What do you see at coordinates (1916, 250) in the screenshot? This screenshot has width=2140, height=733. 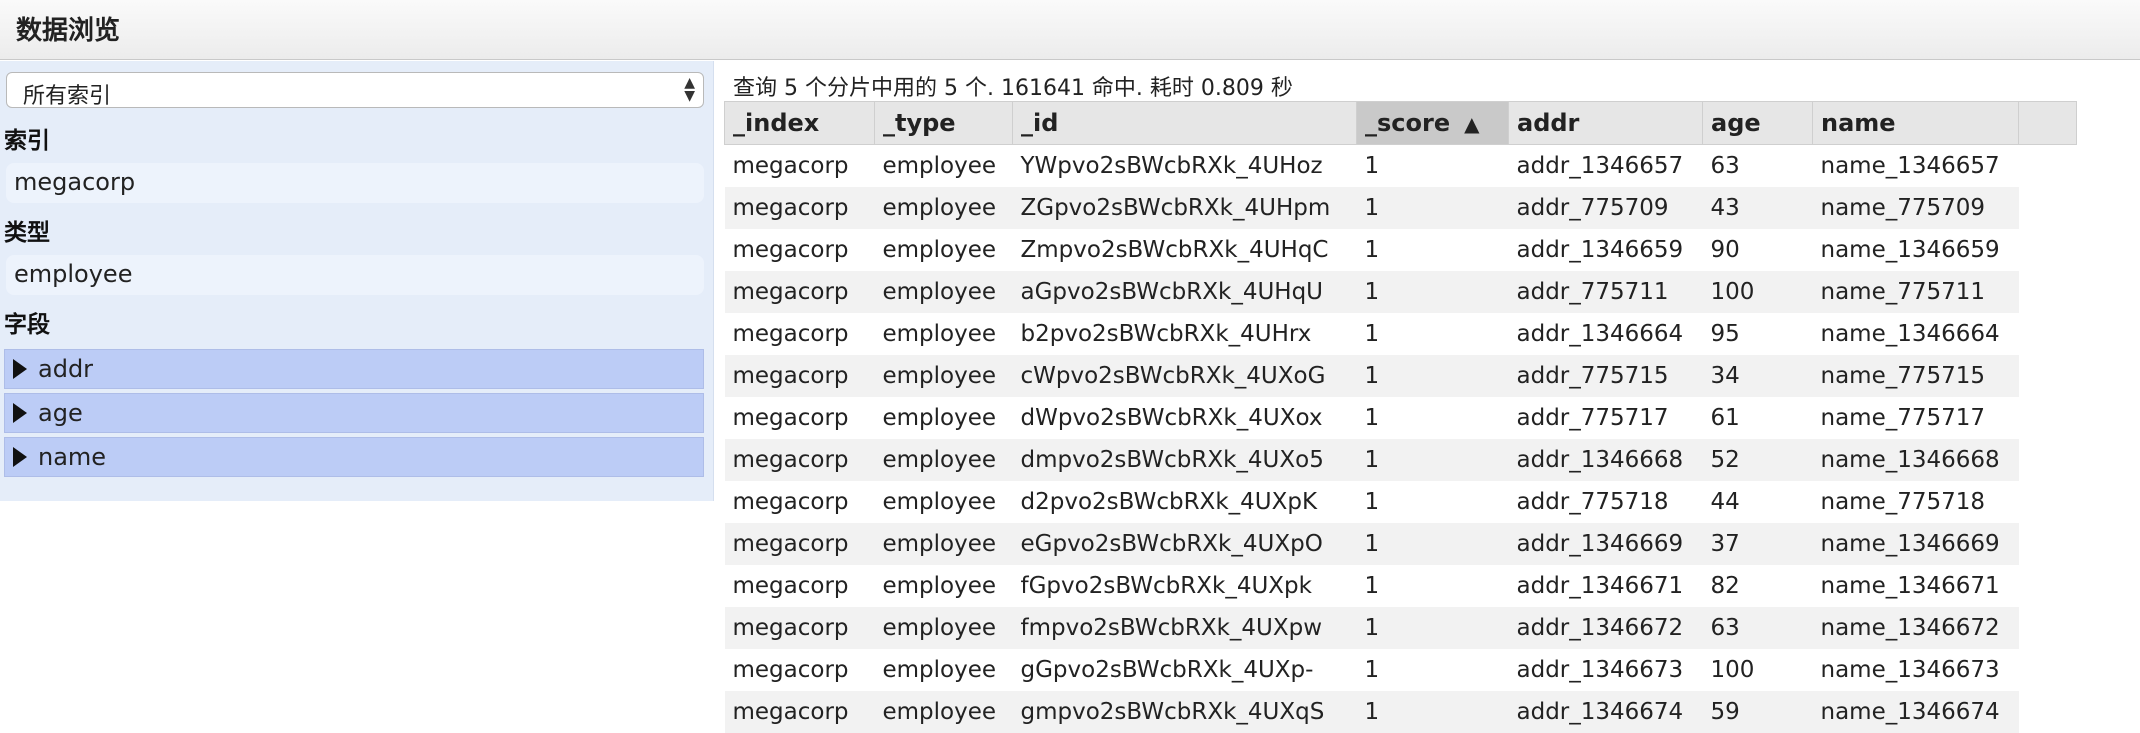 I see `cell-name: name_1346659` at bounding box center [1916, 250].